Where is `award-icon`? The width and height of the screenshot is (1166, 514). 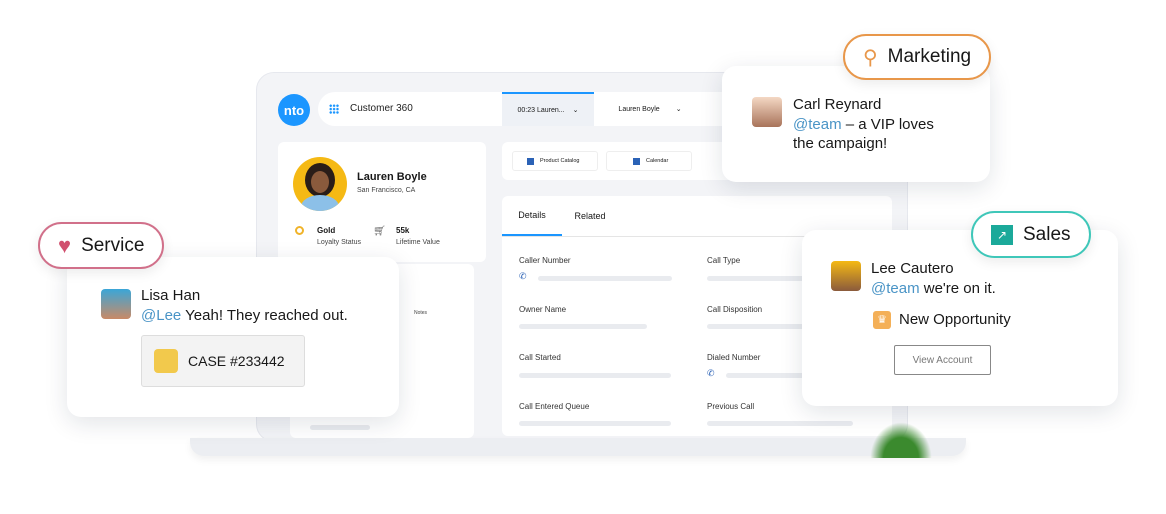 award-icon is located at coordinates (299, 230).